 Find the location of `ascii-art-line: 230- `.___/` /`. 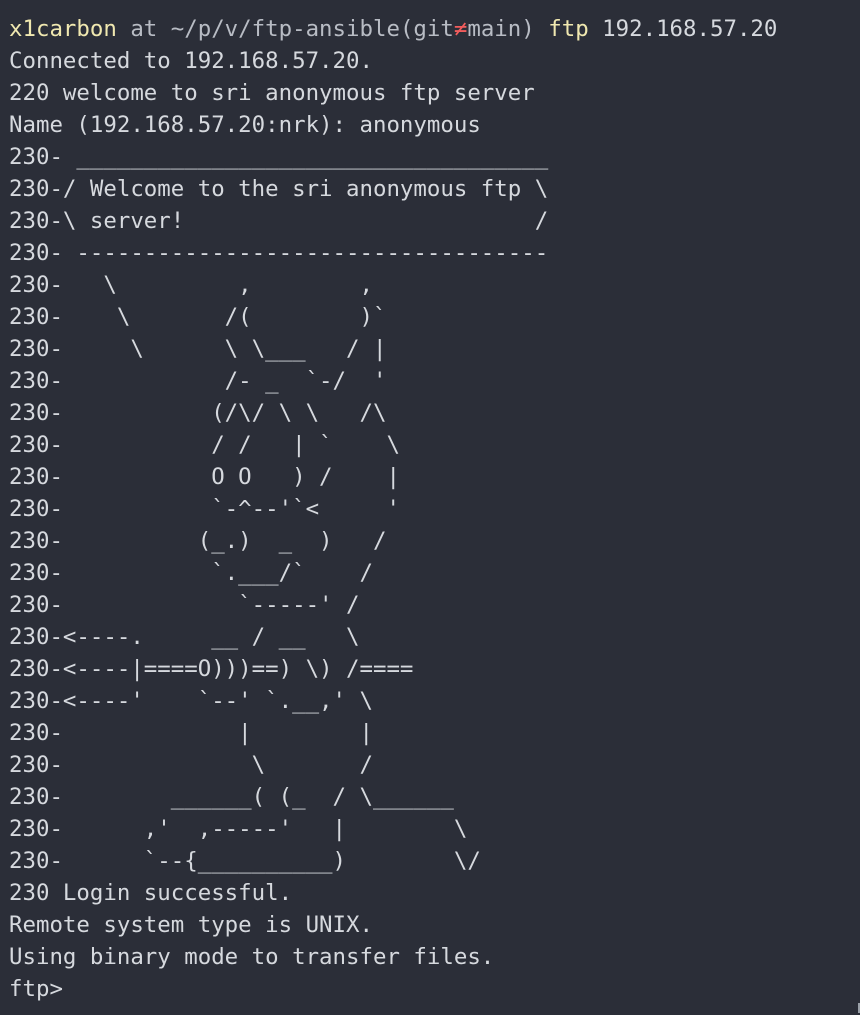

ascii-art-line: 230- `.___/` / is located at coordinates (191, 573).